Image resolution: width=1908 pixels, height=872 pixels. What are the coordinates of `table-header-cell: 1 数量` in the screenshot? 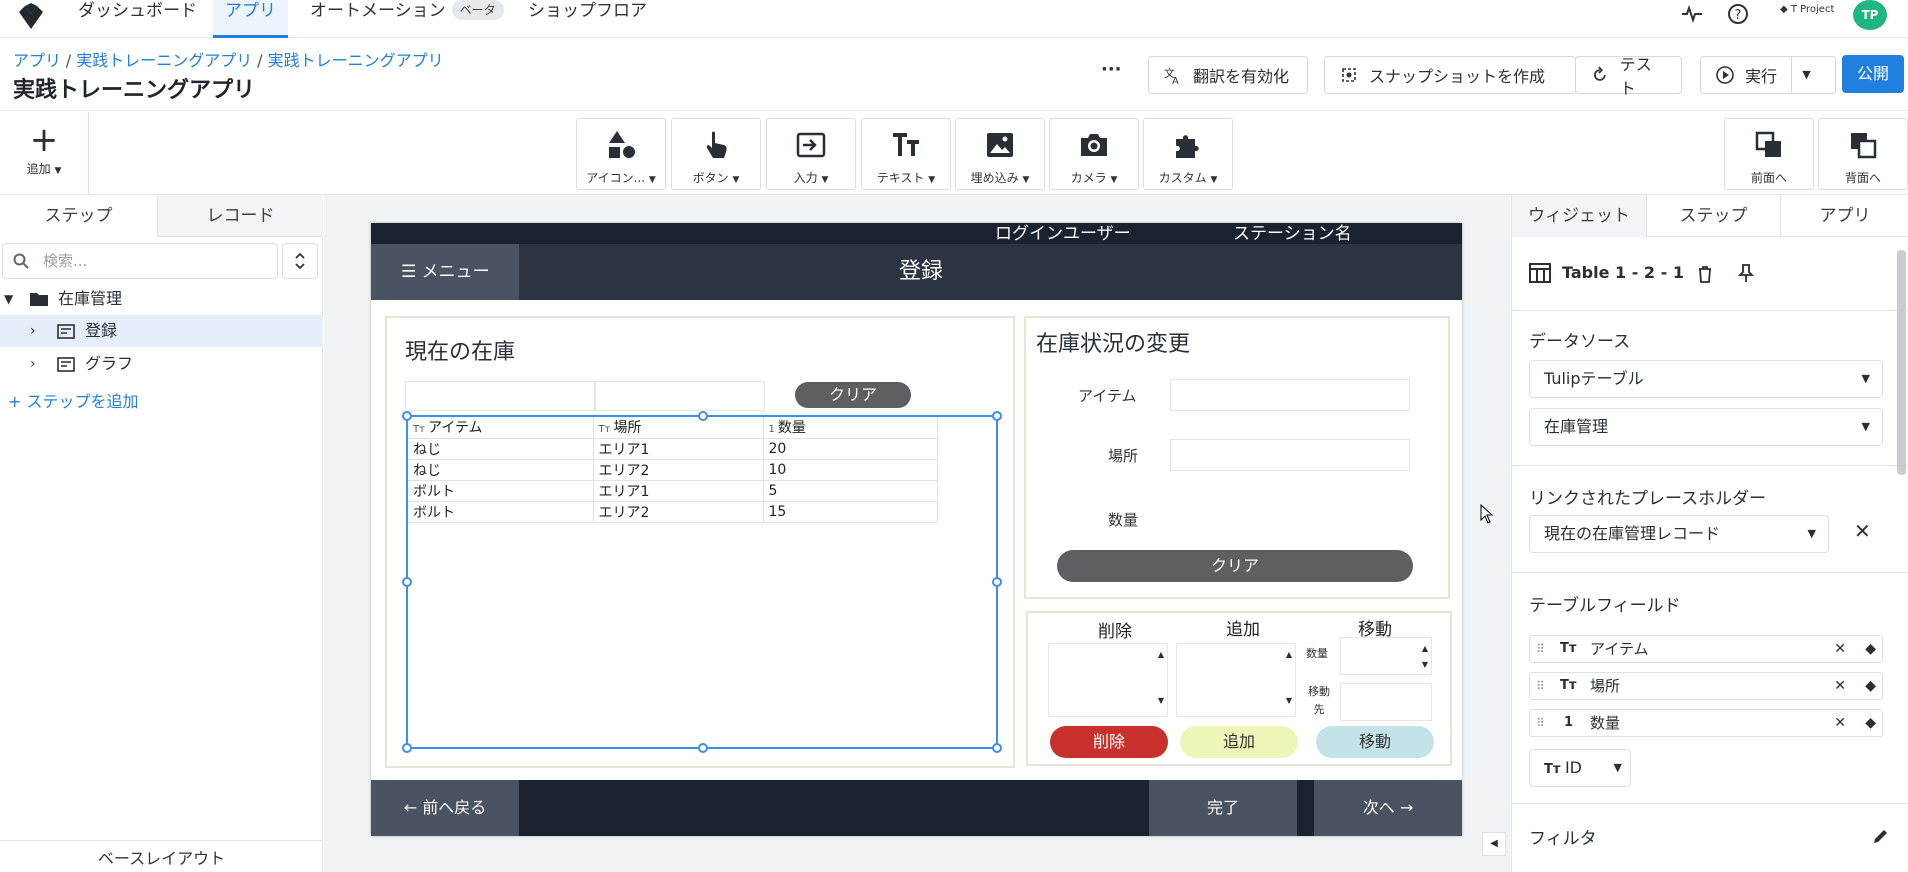 It's located at (850, 428).